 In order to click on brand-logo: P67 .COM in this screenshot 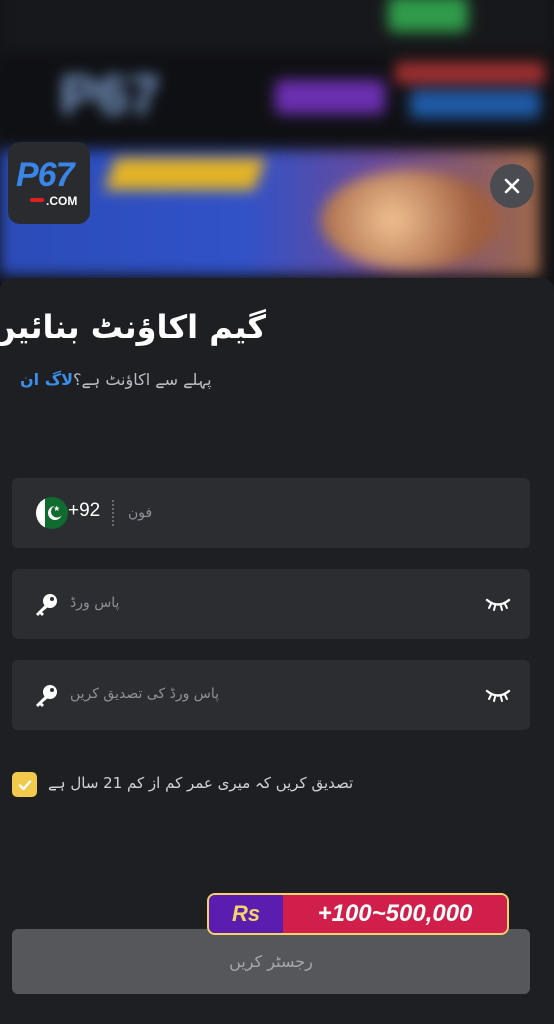, I will do `click(49, 183)`.